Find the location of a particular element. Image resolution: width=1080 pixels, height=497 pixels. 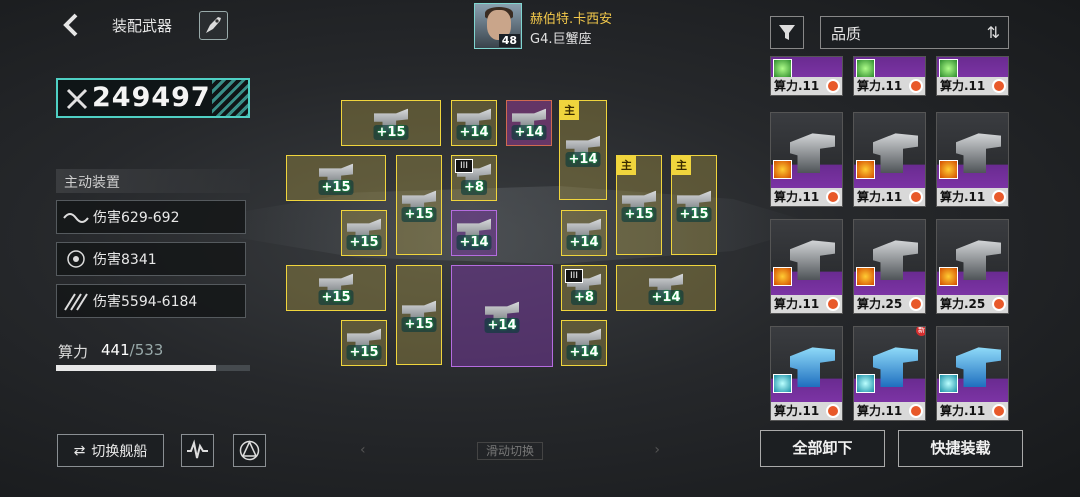

stat-label: 伤害5594-6184 is located at coordinates (145, 302).